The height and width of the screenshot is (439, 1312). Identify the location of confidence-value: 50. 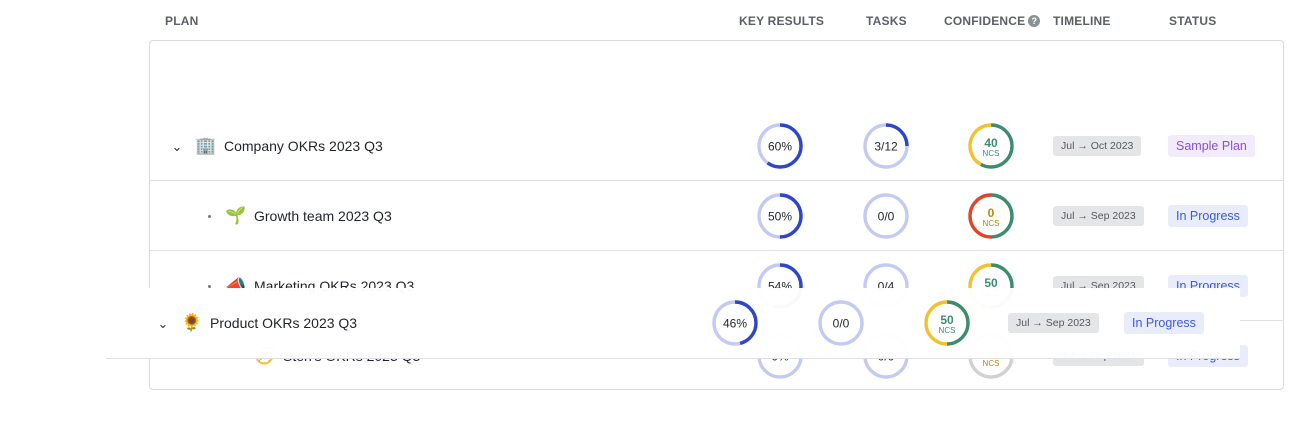
(947, 320).